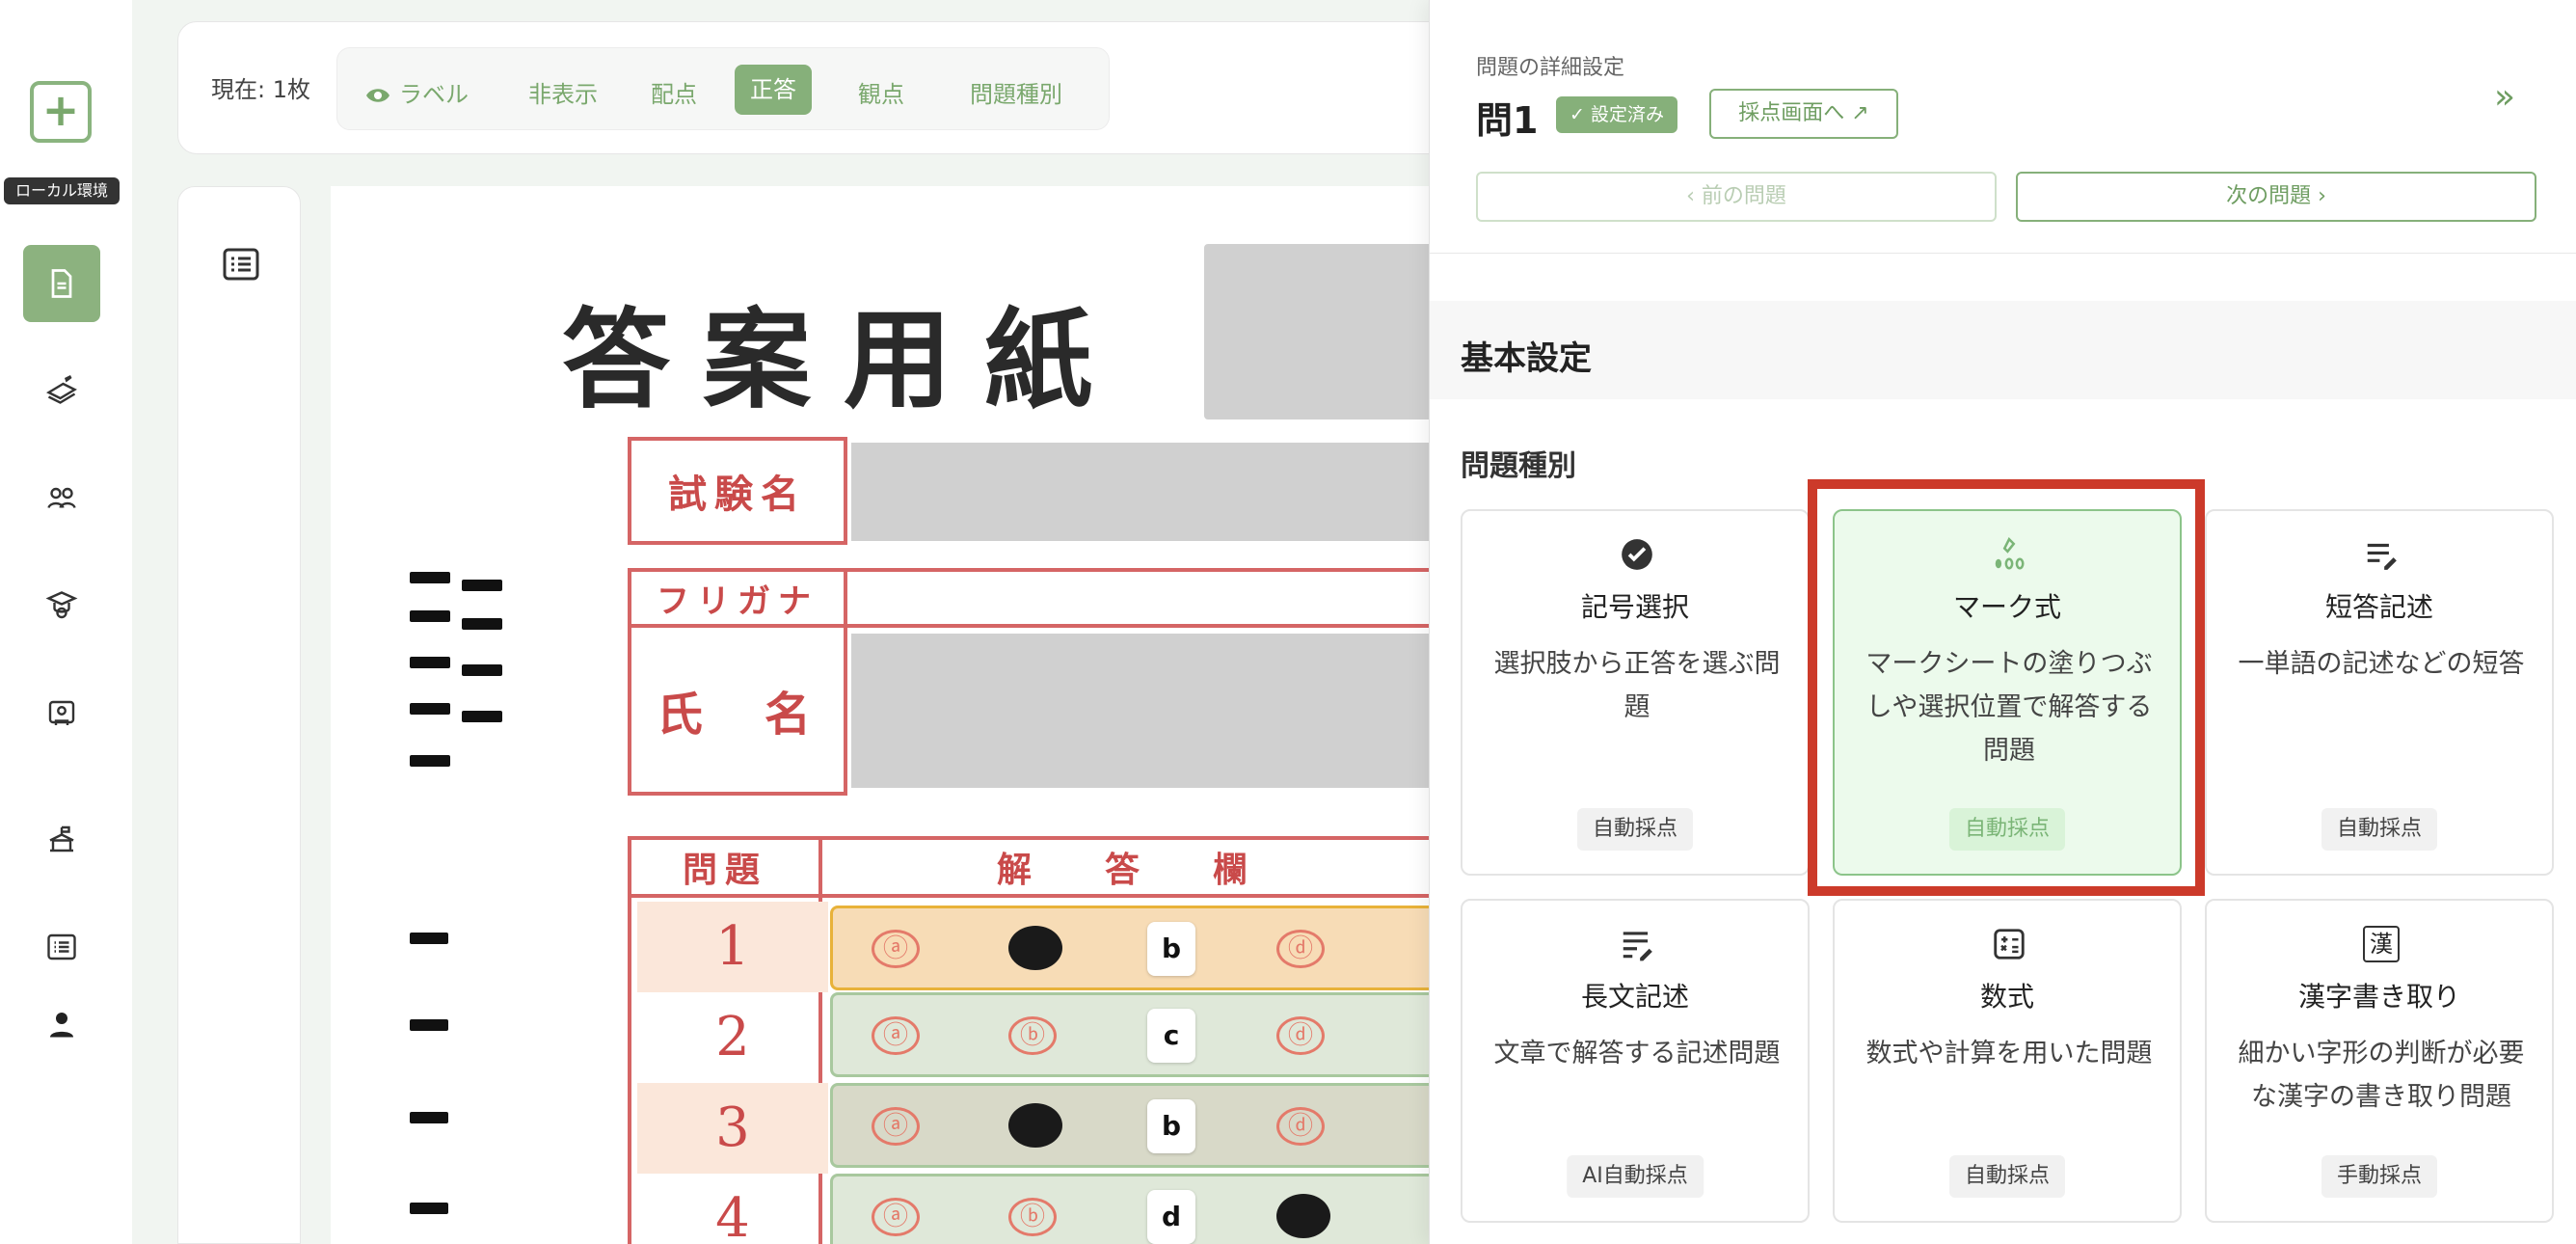 The image size is (2576, 1244). Describe the element at coordinates (62, 605) in the screenshot. I see `student-icon` at that location.